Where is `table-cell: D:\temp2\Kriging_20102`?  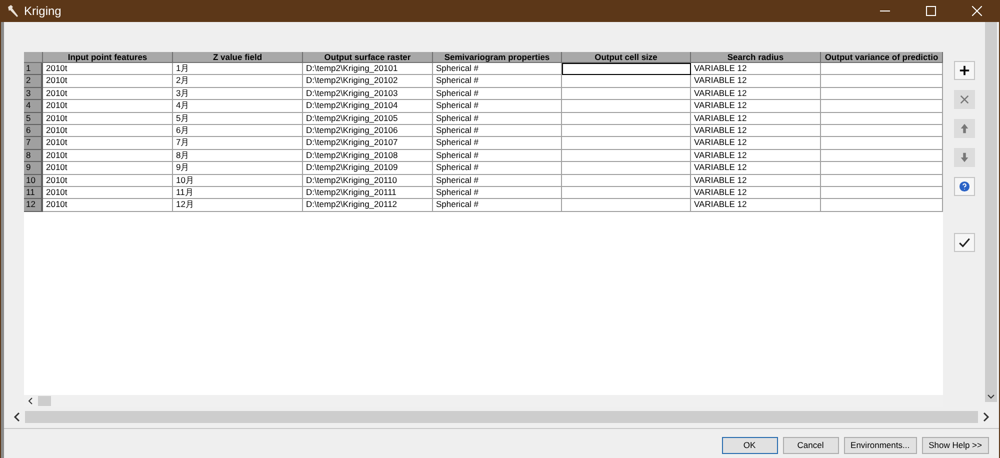
table-cell: D:\temp2\Kriging_20102 is located at coordinates (368, 81).